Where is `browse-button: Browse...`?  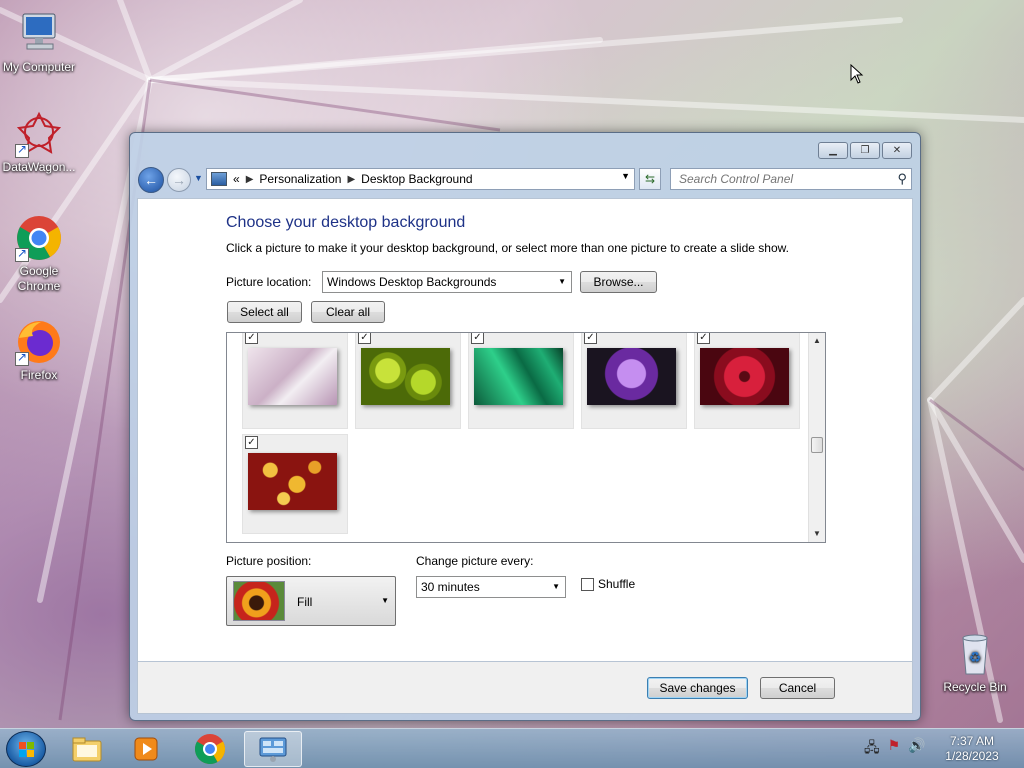 browse-button: Browse... is located at coordinates (618, 282).